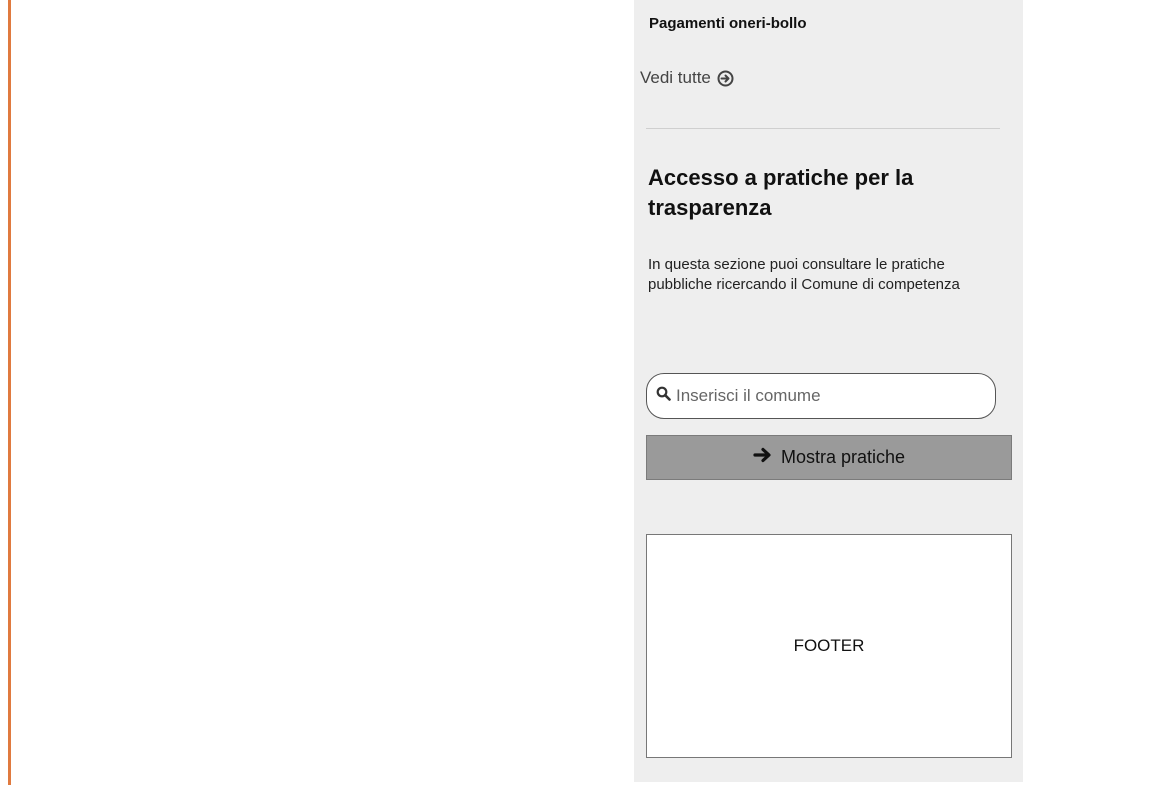 The image size is (1172, 785). What do you see at coordinates (725, 78) in the screenshot?
I see `circle-arrow-right-icon` at bounding box center [725, 78].